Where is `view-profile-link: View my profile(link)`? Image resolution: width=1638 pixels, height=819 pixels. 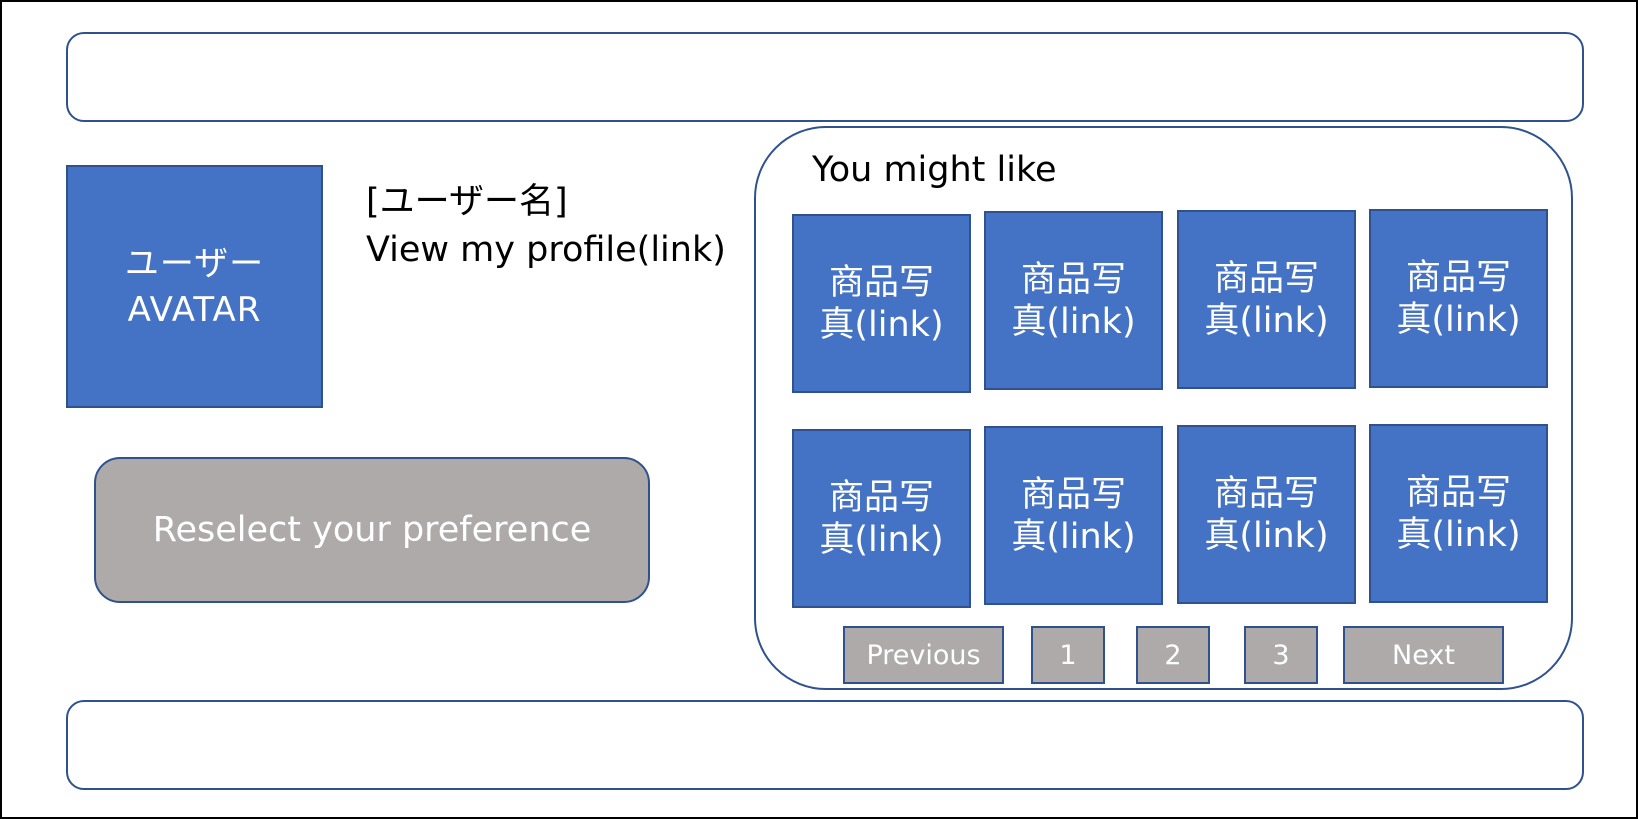
view-profile-link: View my profile(link) is located at coordinates (546, 250).